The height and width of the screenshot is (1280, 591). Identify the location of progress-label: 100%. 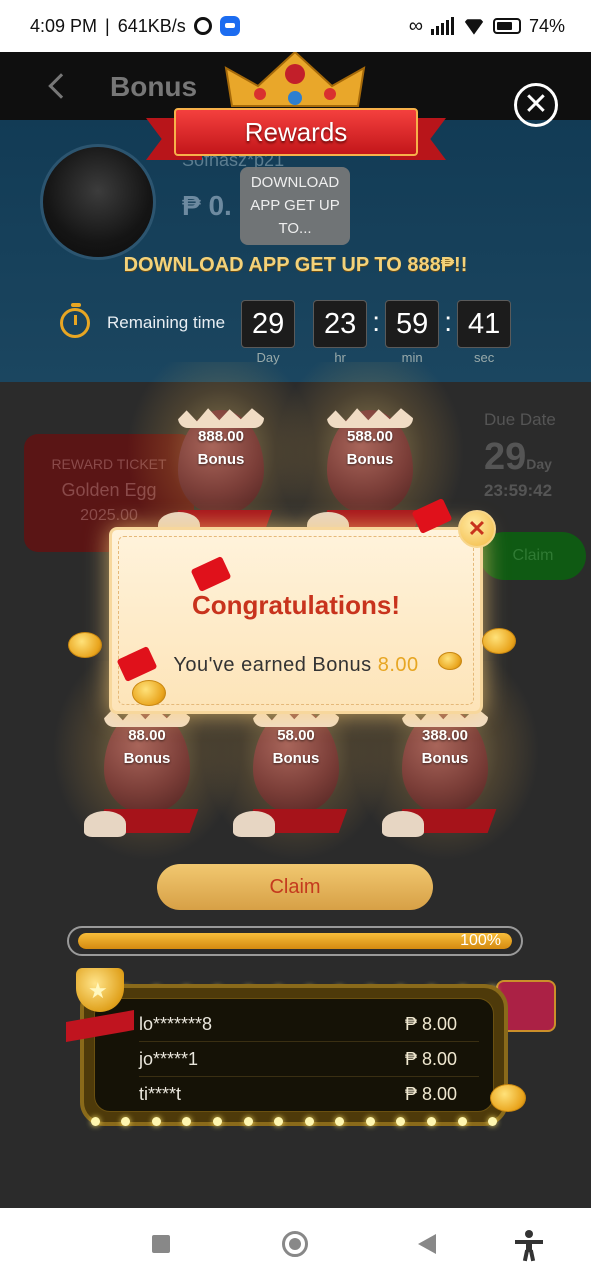
(480, 940).